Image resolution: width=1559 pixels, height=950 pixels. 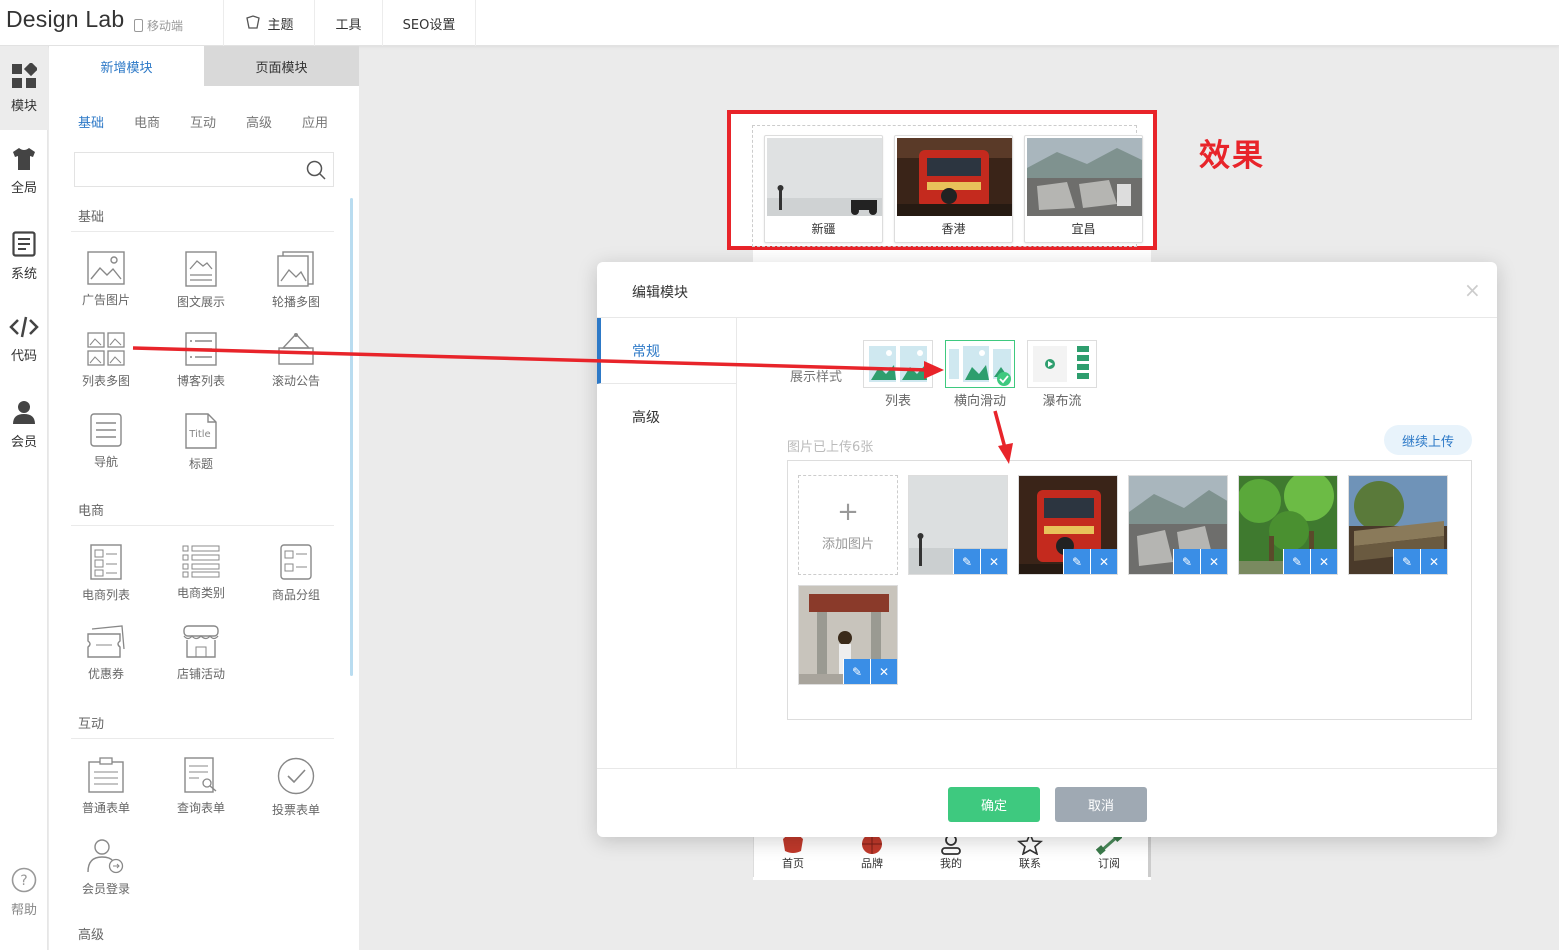 What do you see at coordinates (1129, 590) in the screenshot?
I see `uploaded-images-gallery: + 添加图片 ✎ ✕ ✎ ✕ ✎ ✕ ✎ ✕ ✎ ✕ ✎ ✕` at bounding box center [1129, 590].